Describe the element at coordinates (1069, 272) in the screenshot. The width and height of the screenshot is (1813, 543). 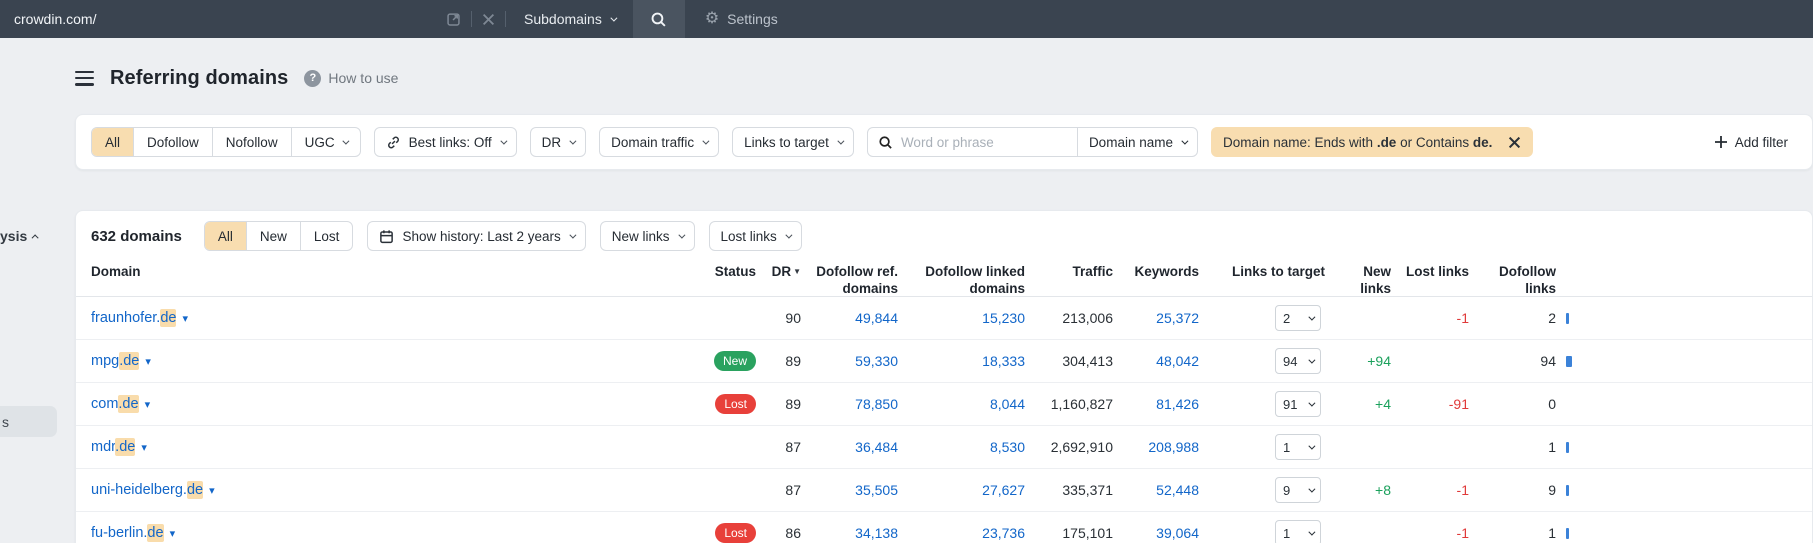
I see `col-traffic: Traffic` at that location.